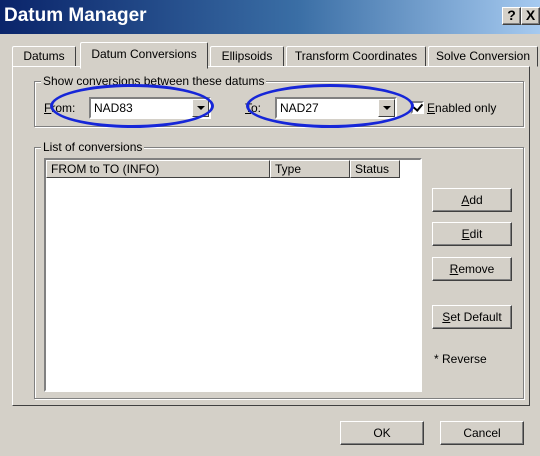 The image size is (540, 456). Describe the element at coordinates (299, 108) in the screenshot. I see `to-datum-value: NAD27` at that location.